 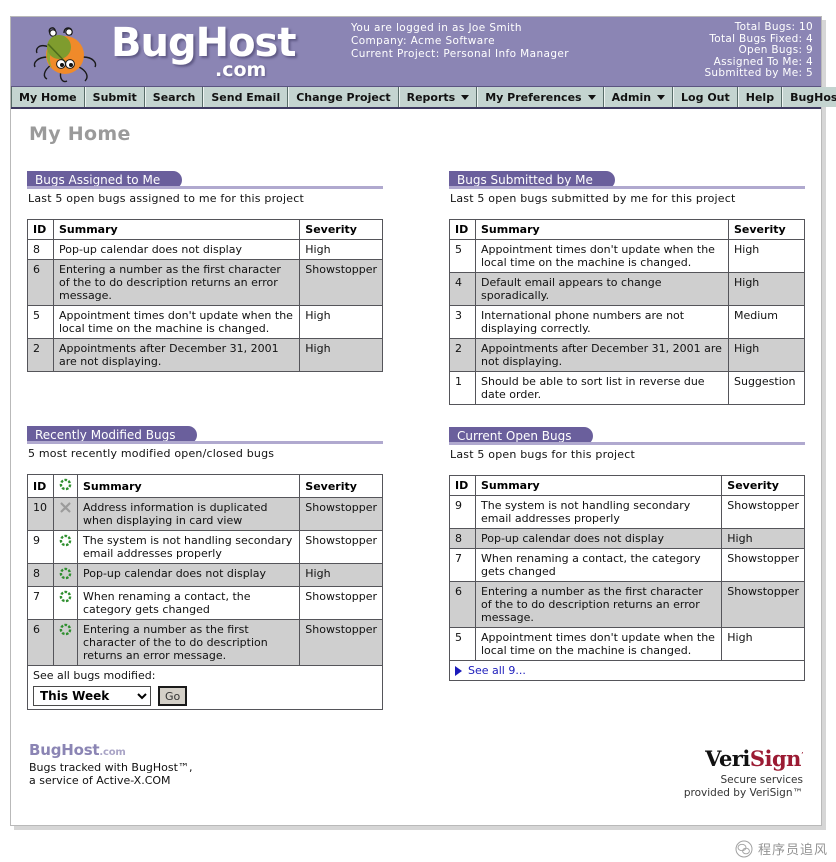 I want to click on footer-logo-suffix: .com, so click(x=112, y=752).